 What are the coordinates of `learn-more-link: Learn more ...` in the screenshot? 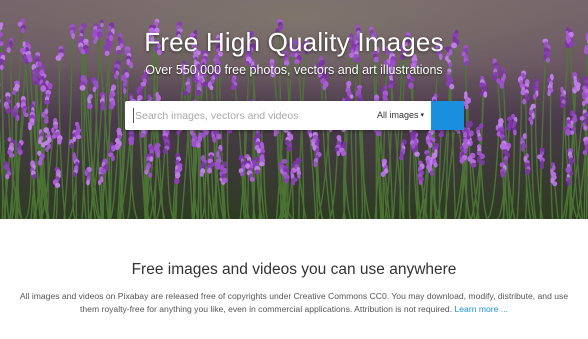 It's located at (482, 309).